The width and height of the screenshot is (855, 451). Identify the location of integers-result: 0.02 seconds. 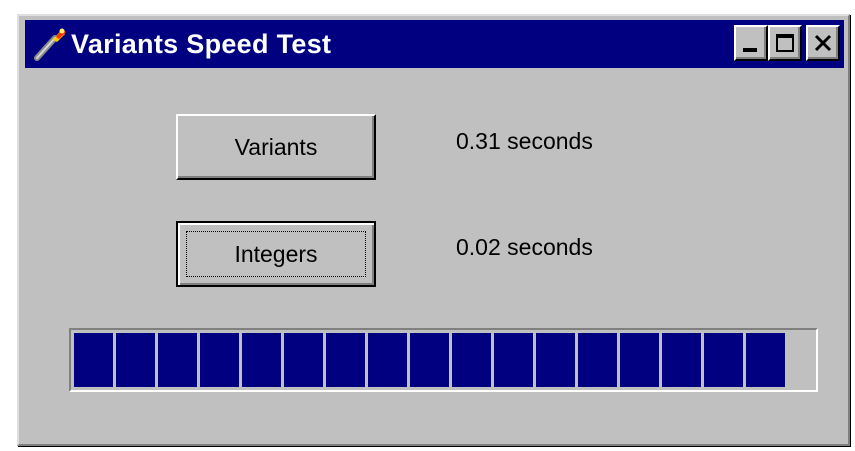
(524, 247).